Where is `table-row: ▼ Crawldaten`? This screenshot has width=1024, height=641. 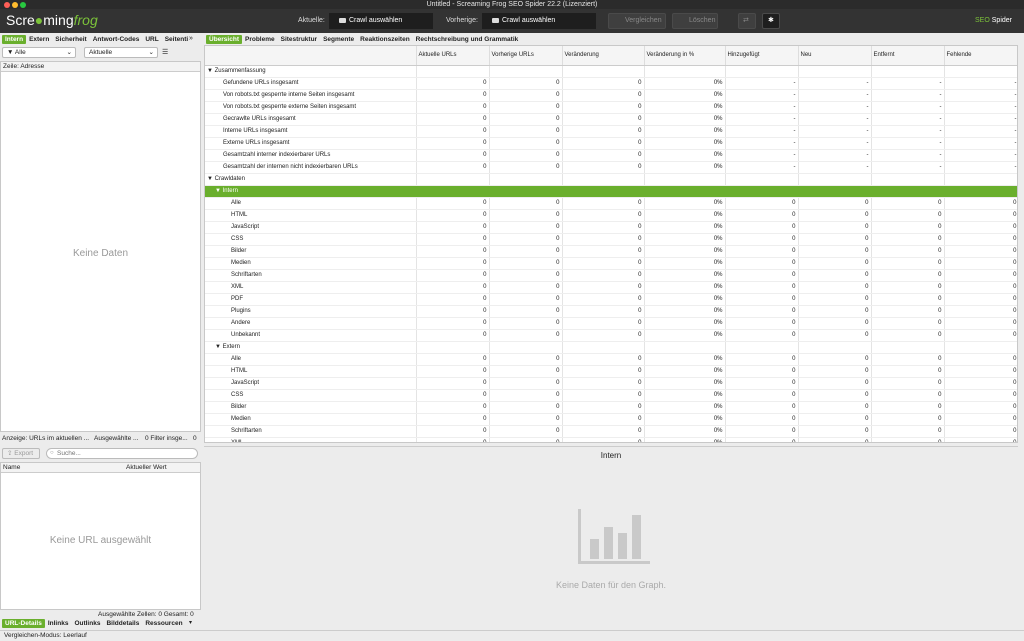 table-row: ▼ Crawldaten is located at coordinates (611, 179).